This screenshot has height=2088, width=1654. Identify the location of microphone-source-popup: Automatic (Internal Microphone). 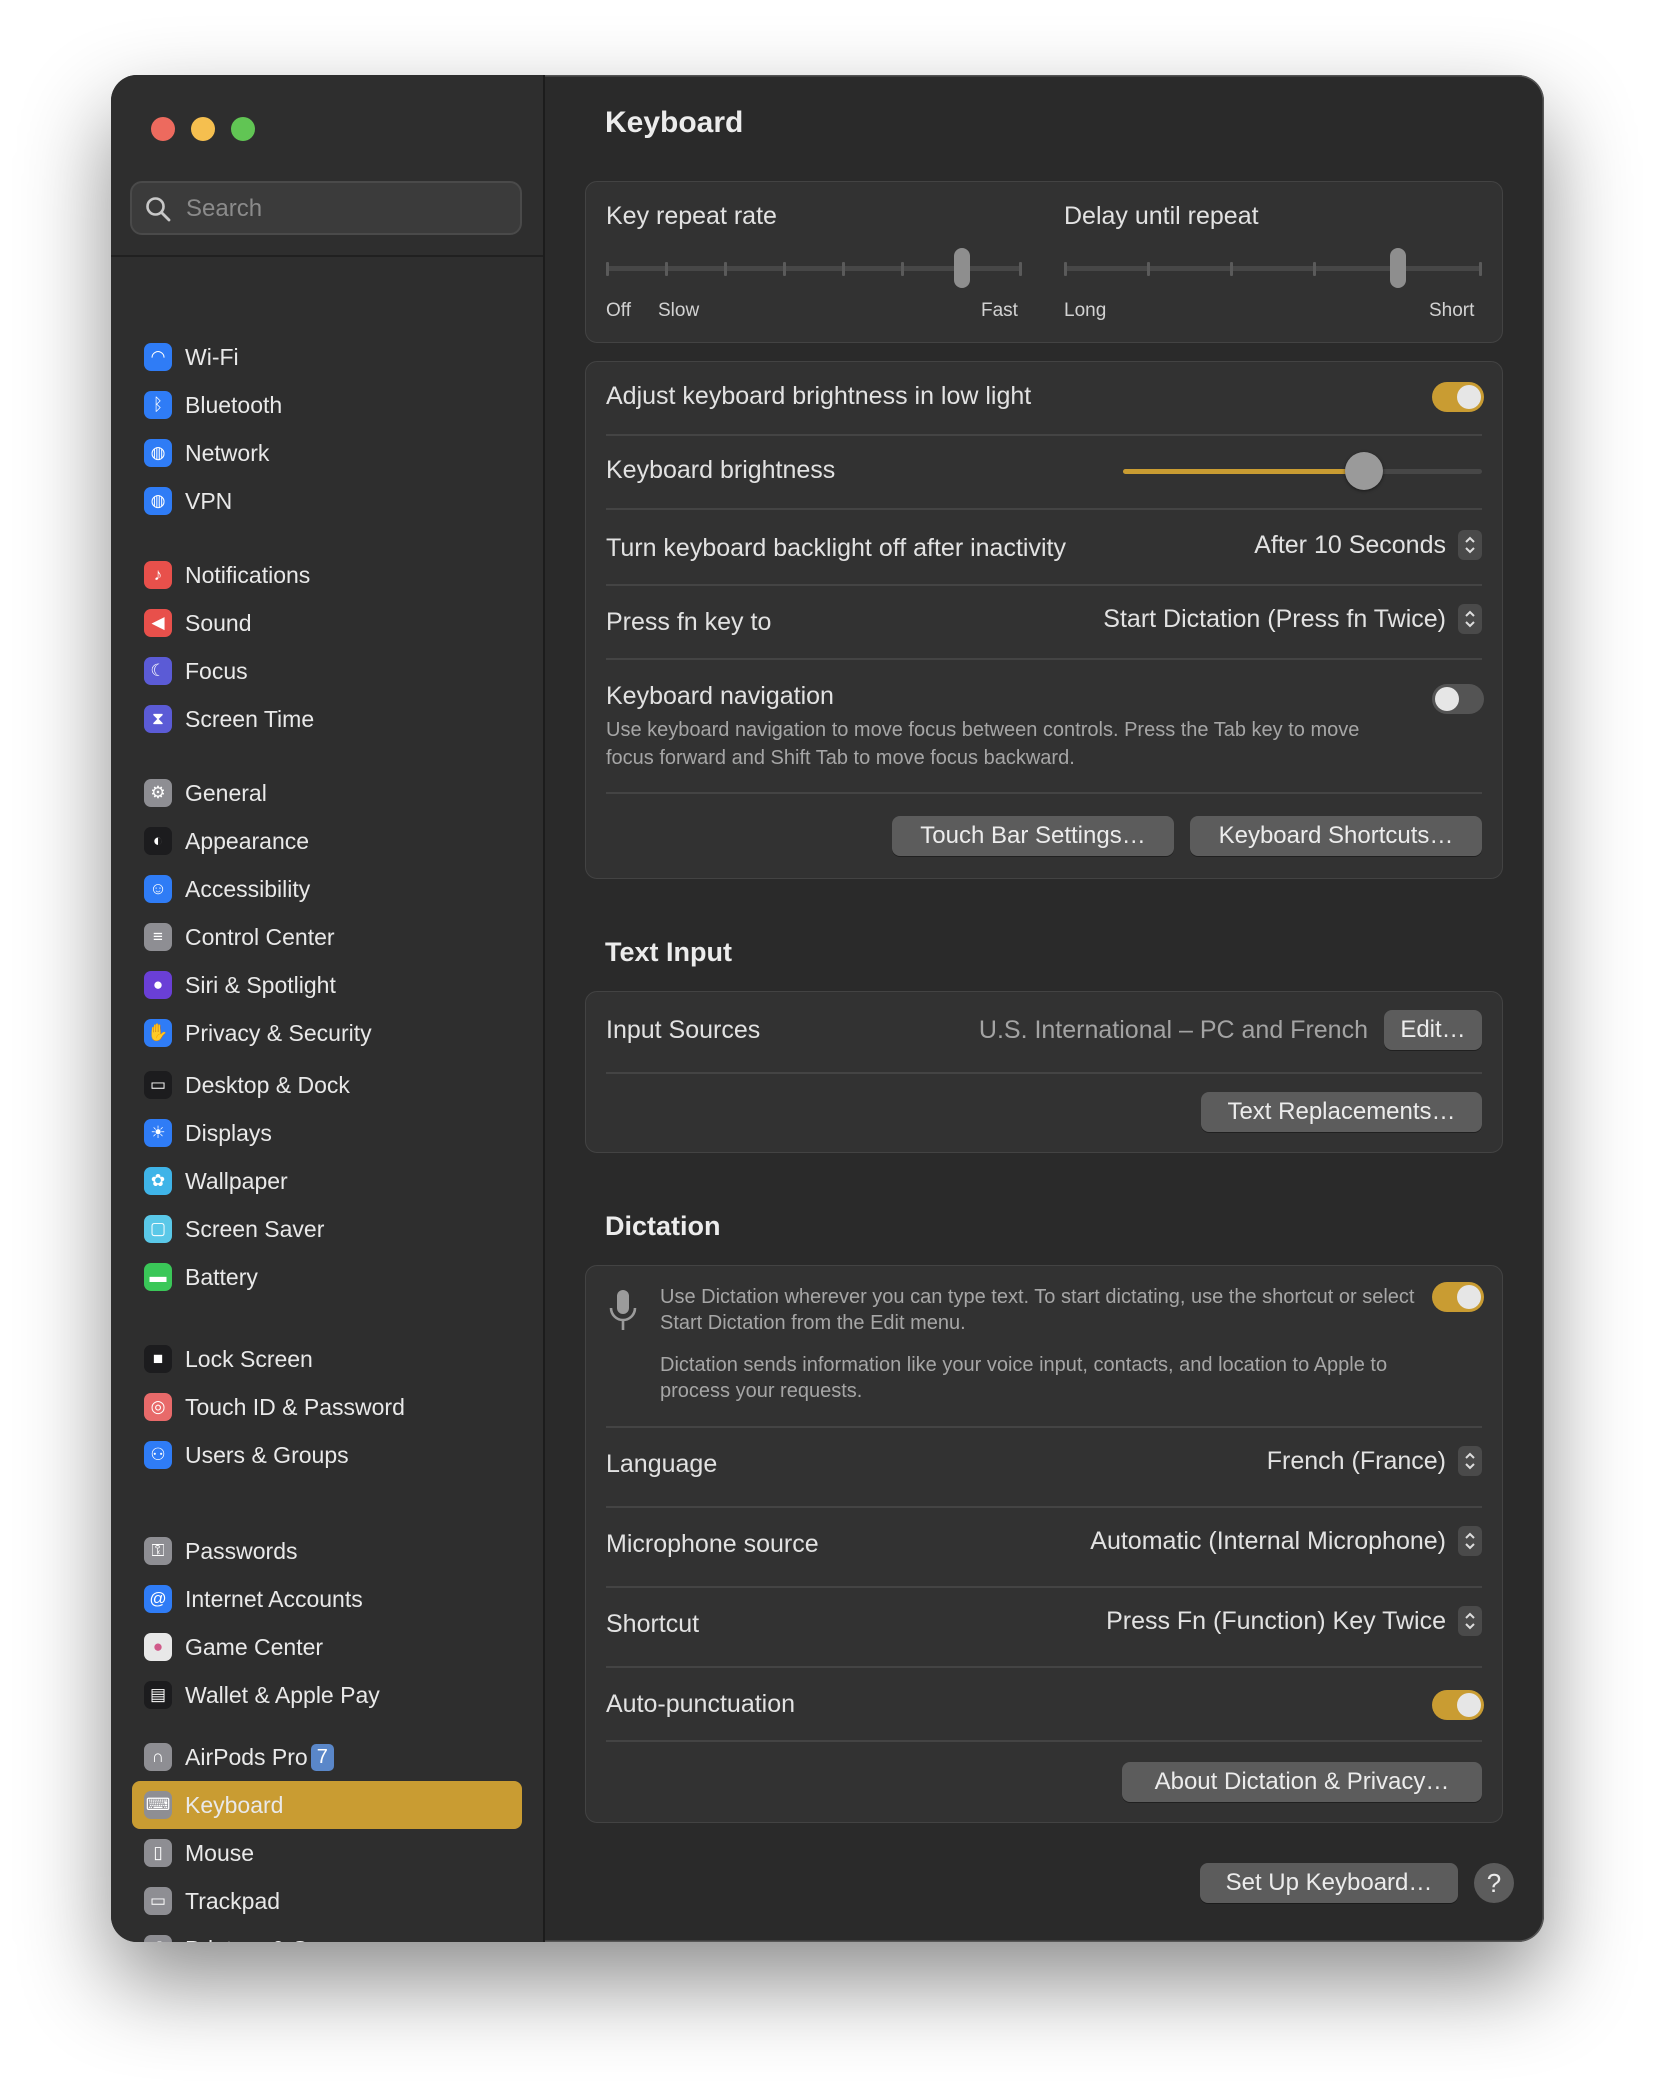
(1286, 1541).